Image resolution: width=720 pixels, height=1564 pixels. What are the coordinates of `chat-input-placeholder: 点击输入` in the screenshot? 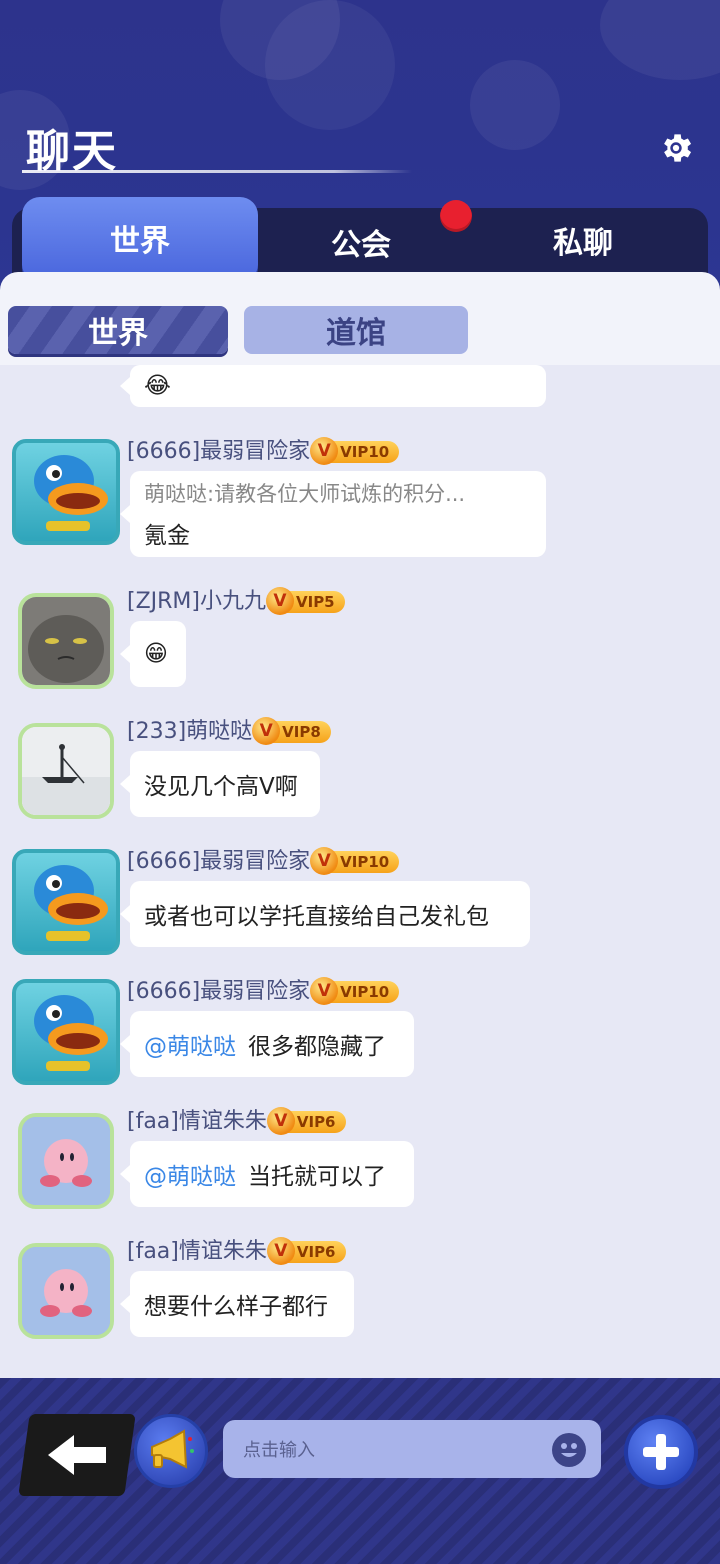 It's located at (279, 1450).